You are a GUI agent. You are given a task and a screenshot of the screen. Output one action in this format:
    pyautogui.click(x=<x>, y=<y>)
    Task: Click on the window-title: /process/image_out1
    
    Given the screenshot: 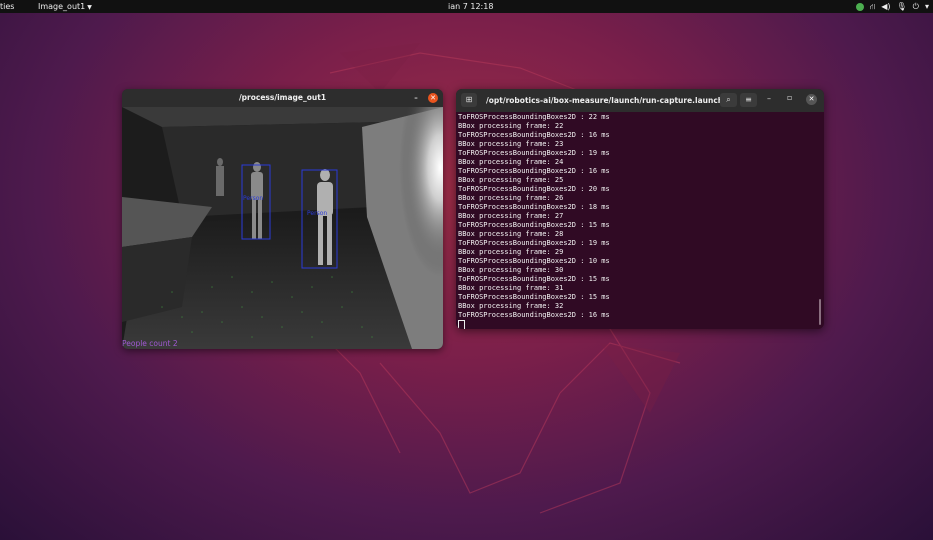 What is the action you would take?
    pyautogui.click(x=282, y=97)
    